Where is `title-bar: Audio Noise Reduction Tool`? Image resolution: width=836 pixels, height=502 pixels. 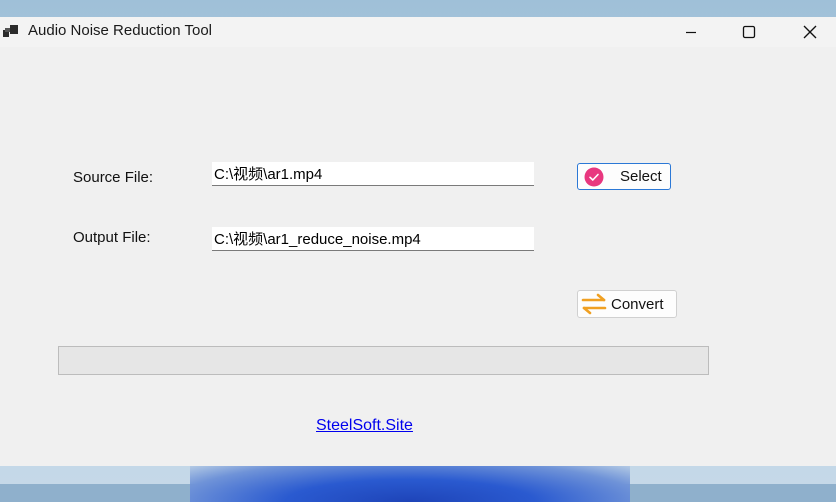 title-bar: Audio Noise Reduction Tool is located at coordinates (418, 32).